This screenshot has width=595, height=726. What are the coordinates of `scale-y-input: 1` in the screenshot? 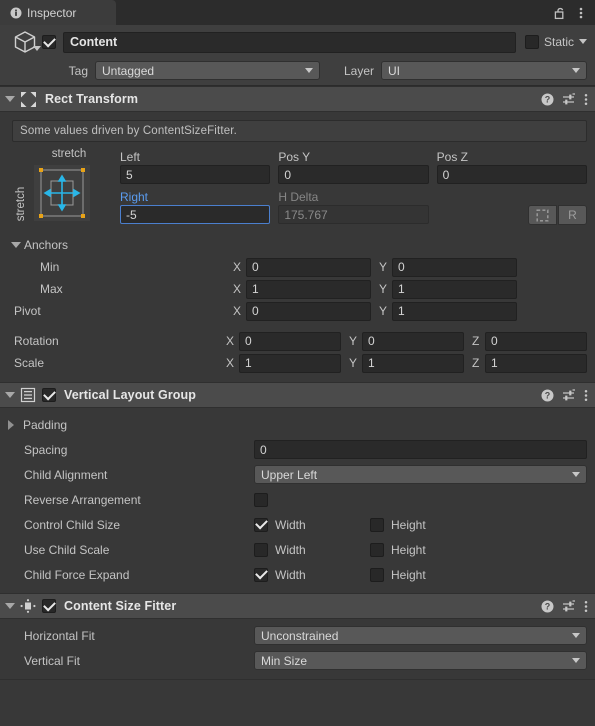 It's located at (412, 363).